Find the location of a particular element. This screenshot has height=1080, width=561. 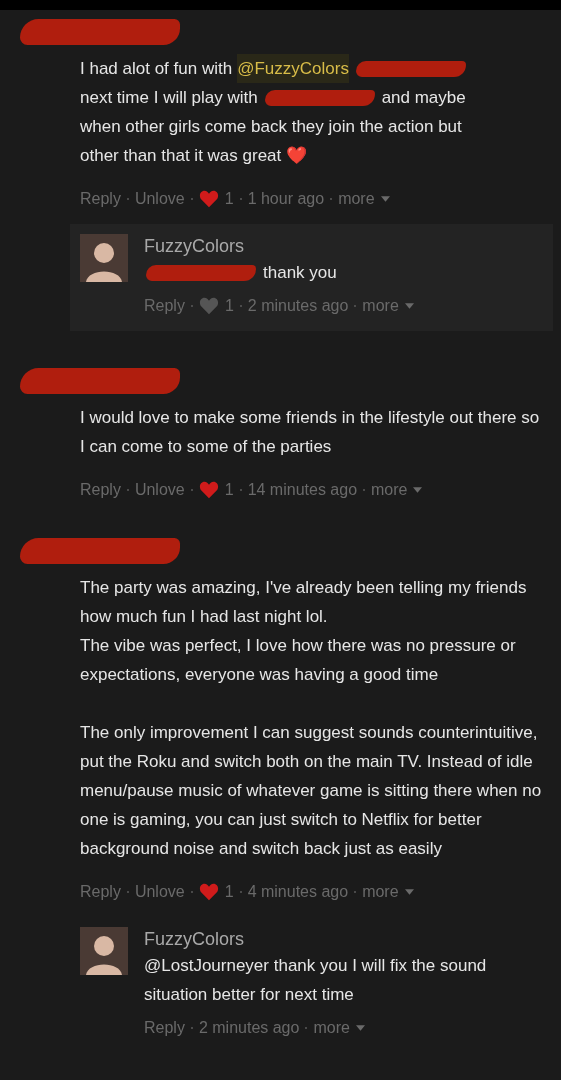

comment-text: @LostJourneyer thank you I will fix the sound situation better for next time is located at coordinates (316, 980).